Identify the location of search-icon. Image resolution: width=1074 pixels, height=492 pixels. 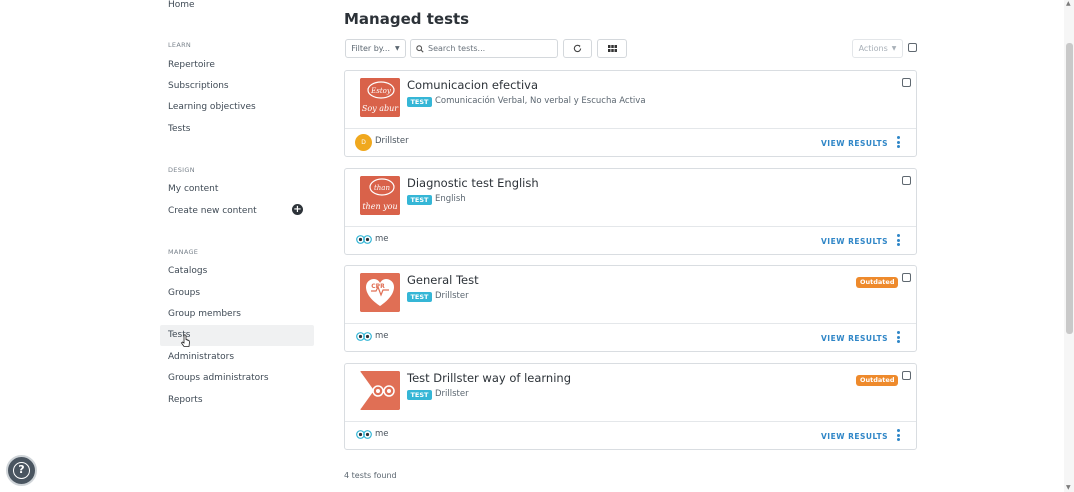
(420, 48).